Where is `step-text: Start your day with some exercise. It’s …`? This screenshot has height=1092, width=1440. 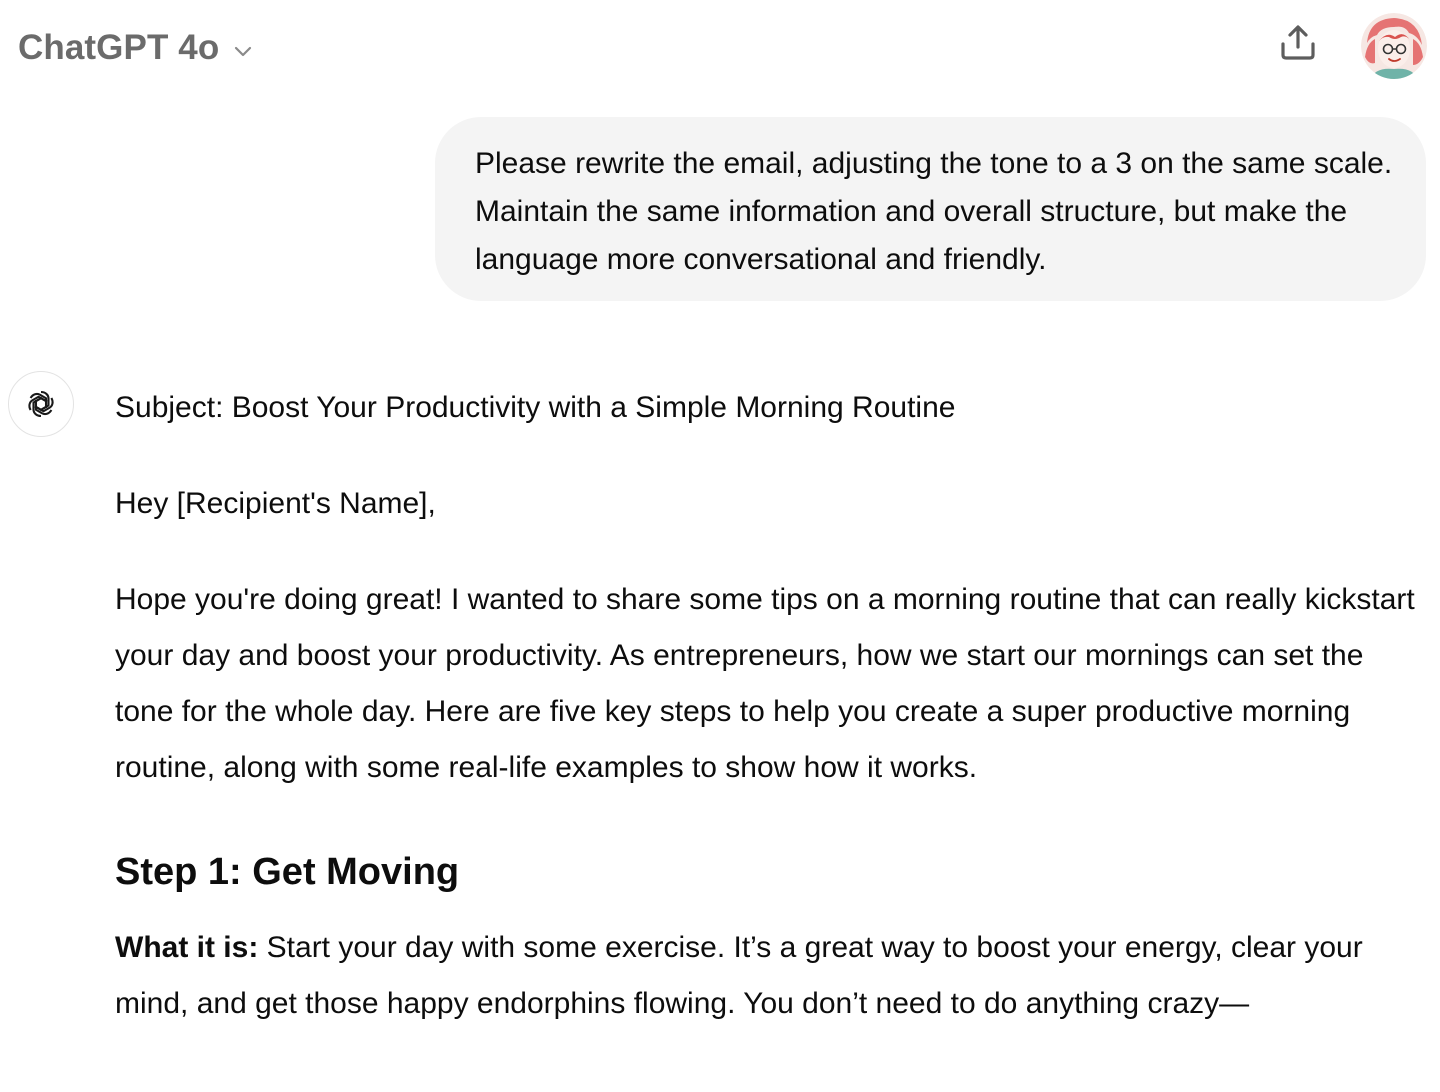 step-text: Start your day with some exercise. It’s … is located at coordinates (739, 975).